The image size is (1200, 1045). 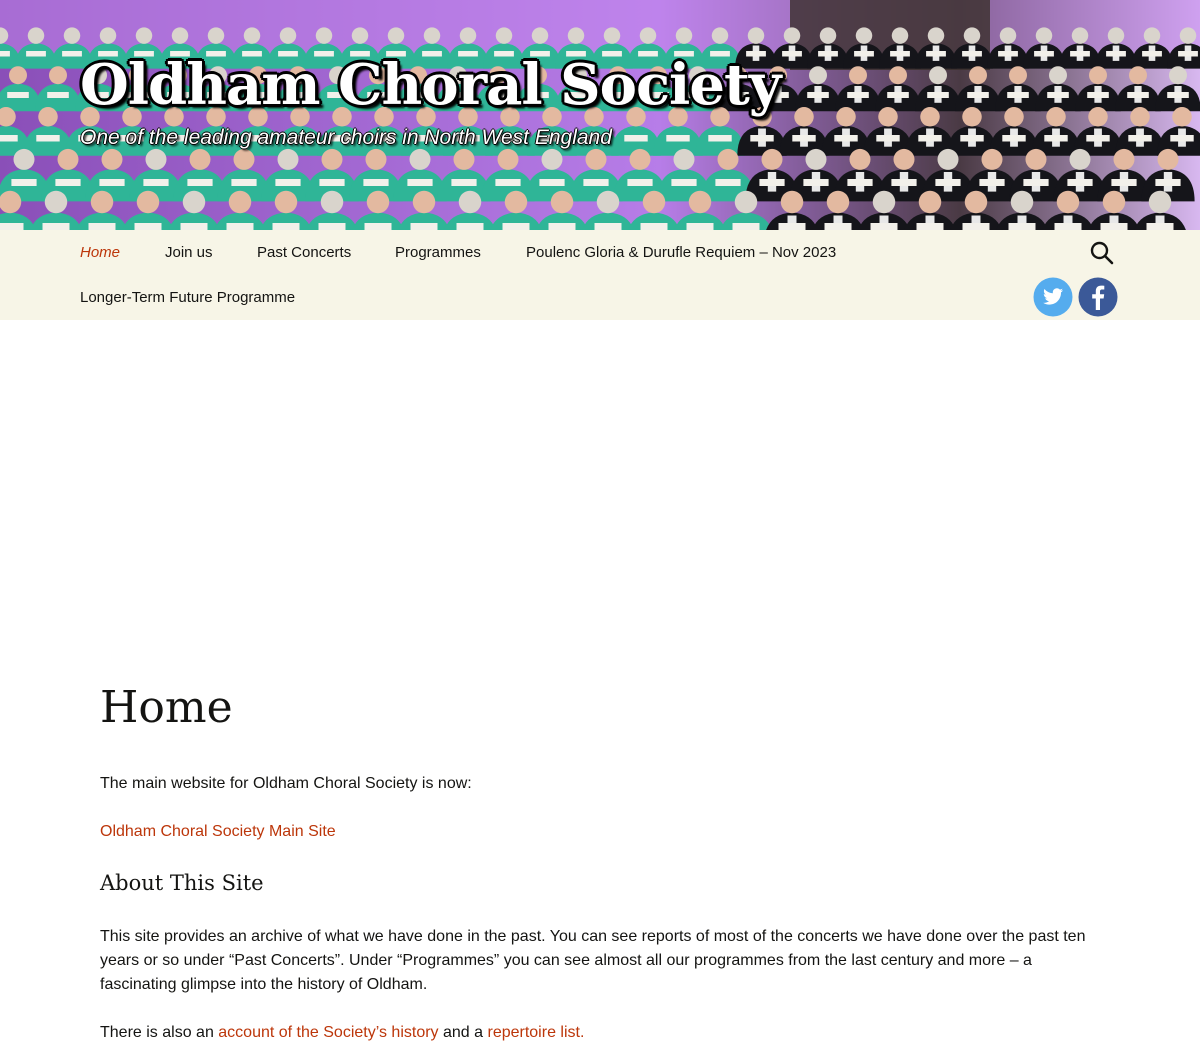 What do you see at coordinates (600, 832) in the screenshot?
I see `main-site-paragraph: Oldham Choral Society Main Site` at bounding box center [600, 832].